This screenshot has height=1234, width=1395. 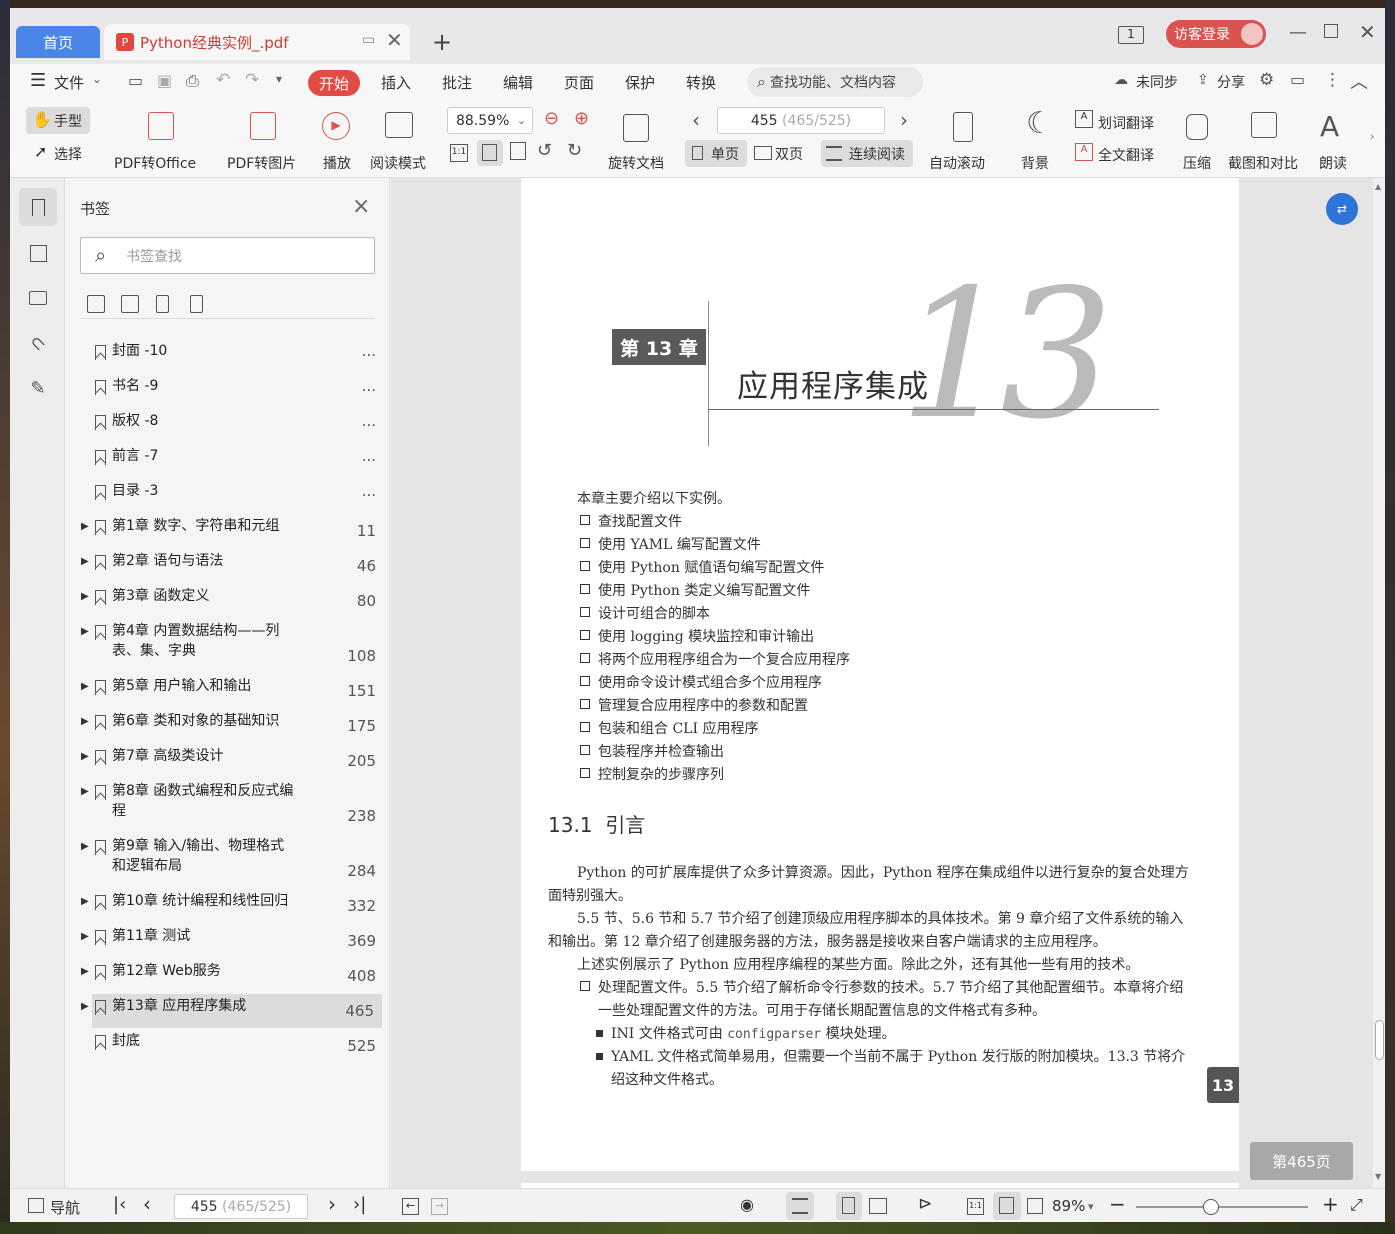 I want to click on menu-protect: 保护, so click(x=640, y=82).